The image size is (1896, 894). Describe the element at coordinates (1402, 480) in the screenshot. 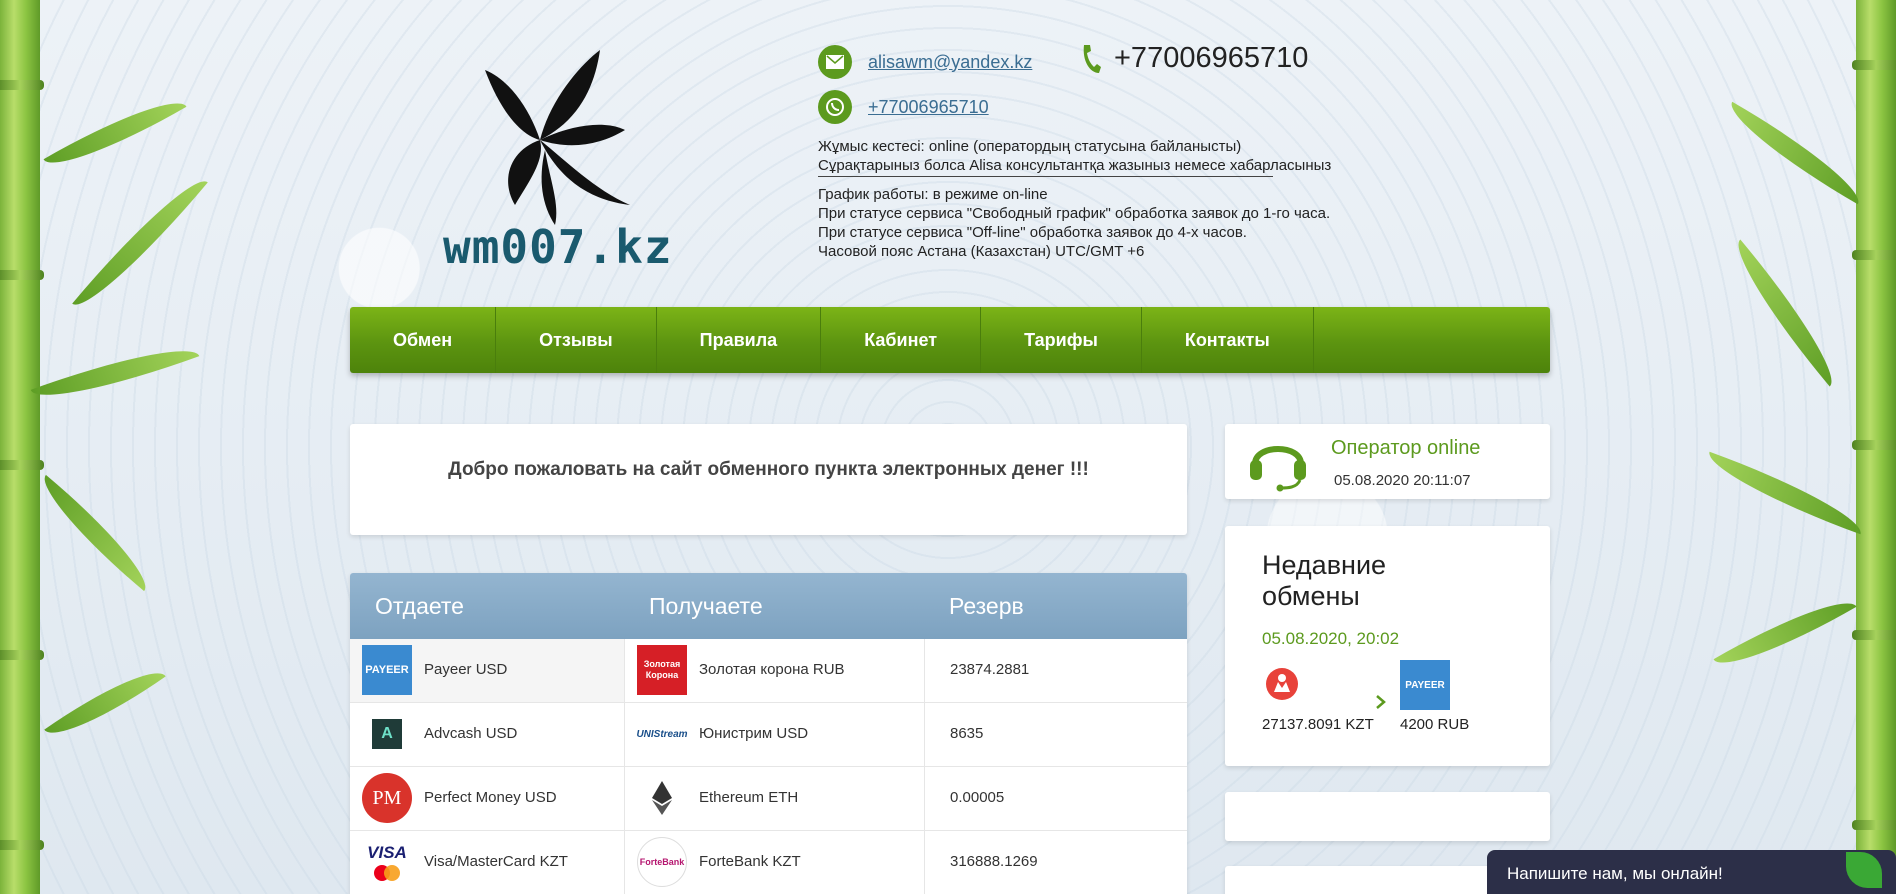

I see `operator-time: 05.08.2020 20:11:07` at that location.